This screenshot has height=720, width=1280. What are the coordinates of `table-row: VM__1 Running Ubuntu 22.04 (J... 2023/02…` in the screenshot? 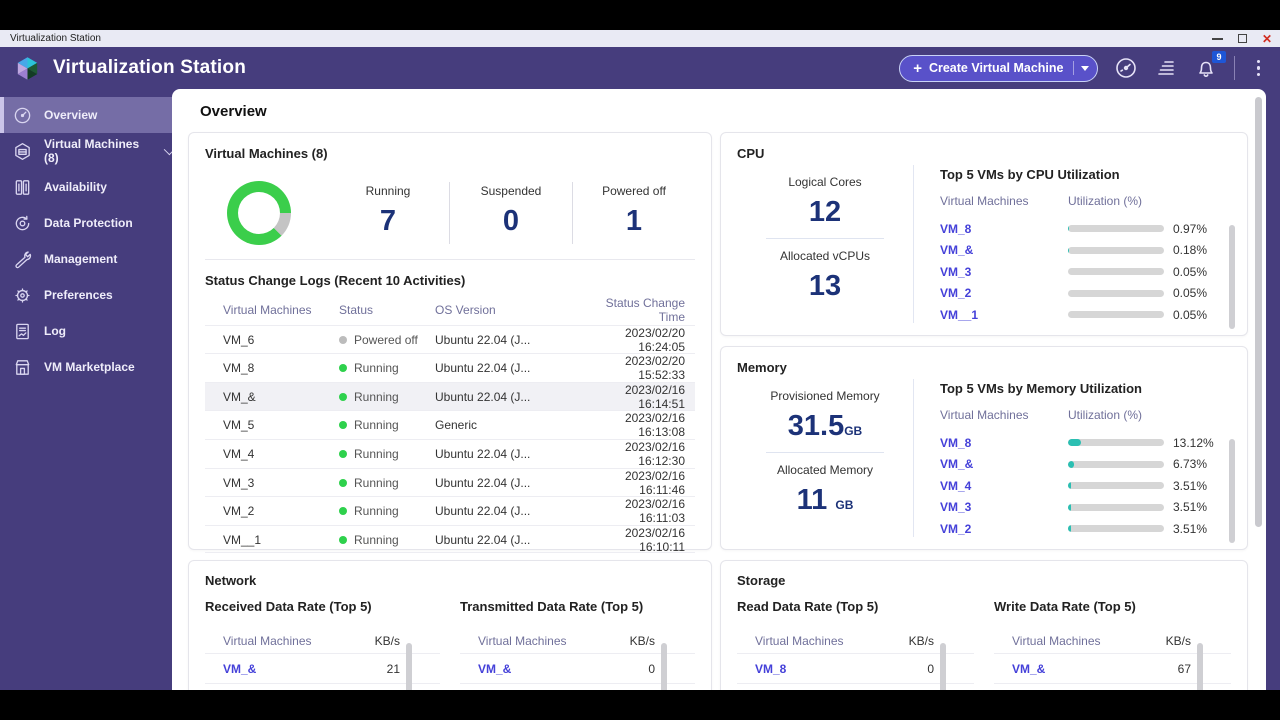 It's located at (450, 539).